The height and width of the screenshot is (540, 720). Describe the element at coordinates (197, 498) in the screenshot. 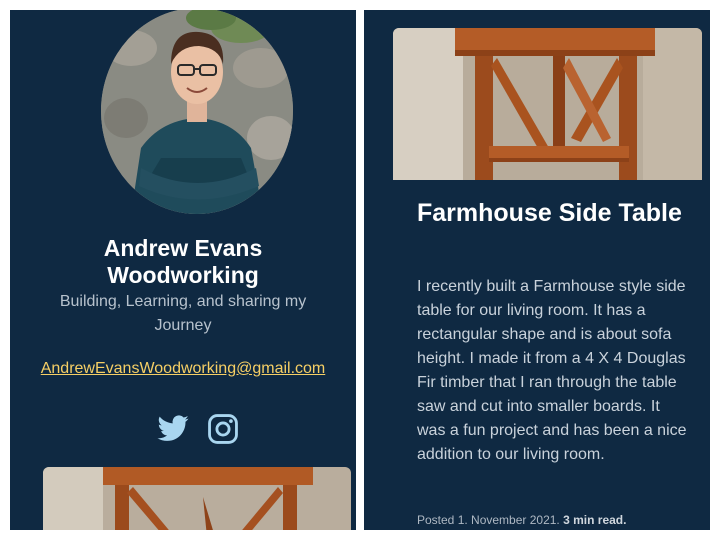

I see `post-card-thumbnail` at that location.